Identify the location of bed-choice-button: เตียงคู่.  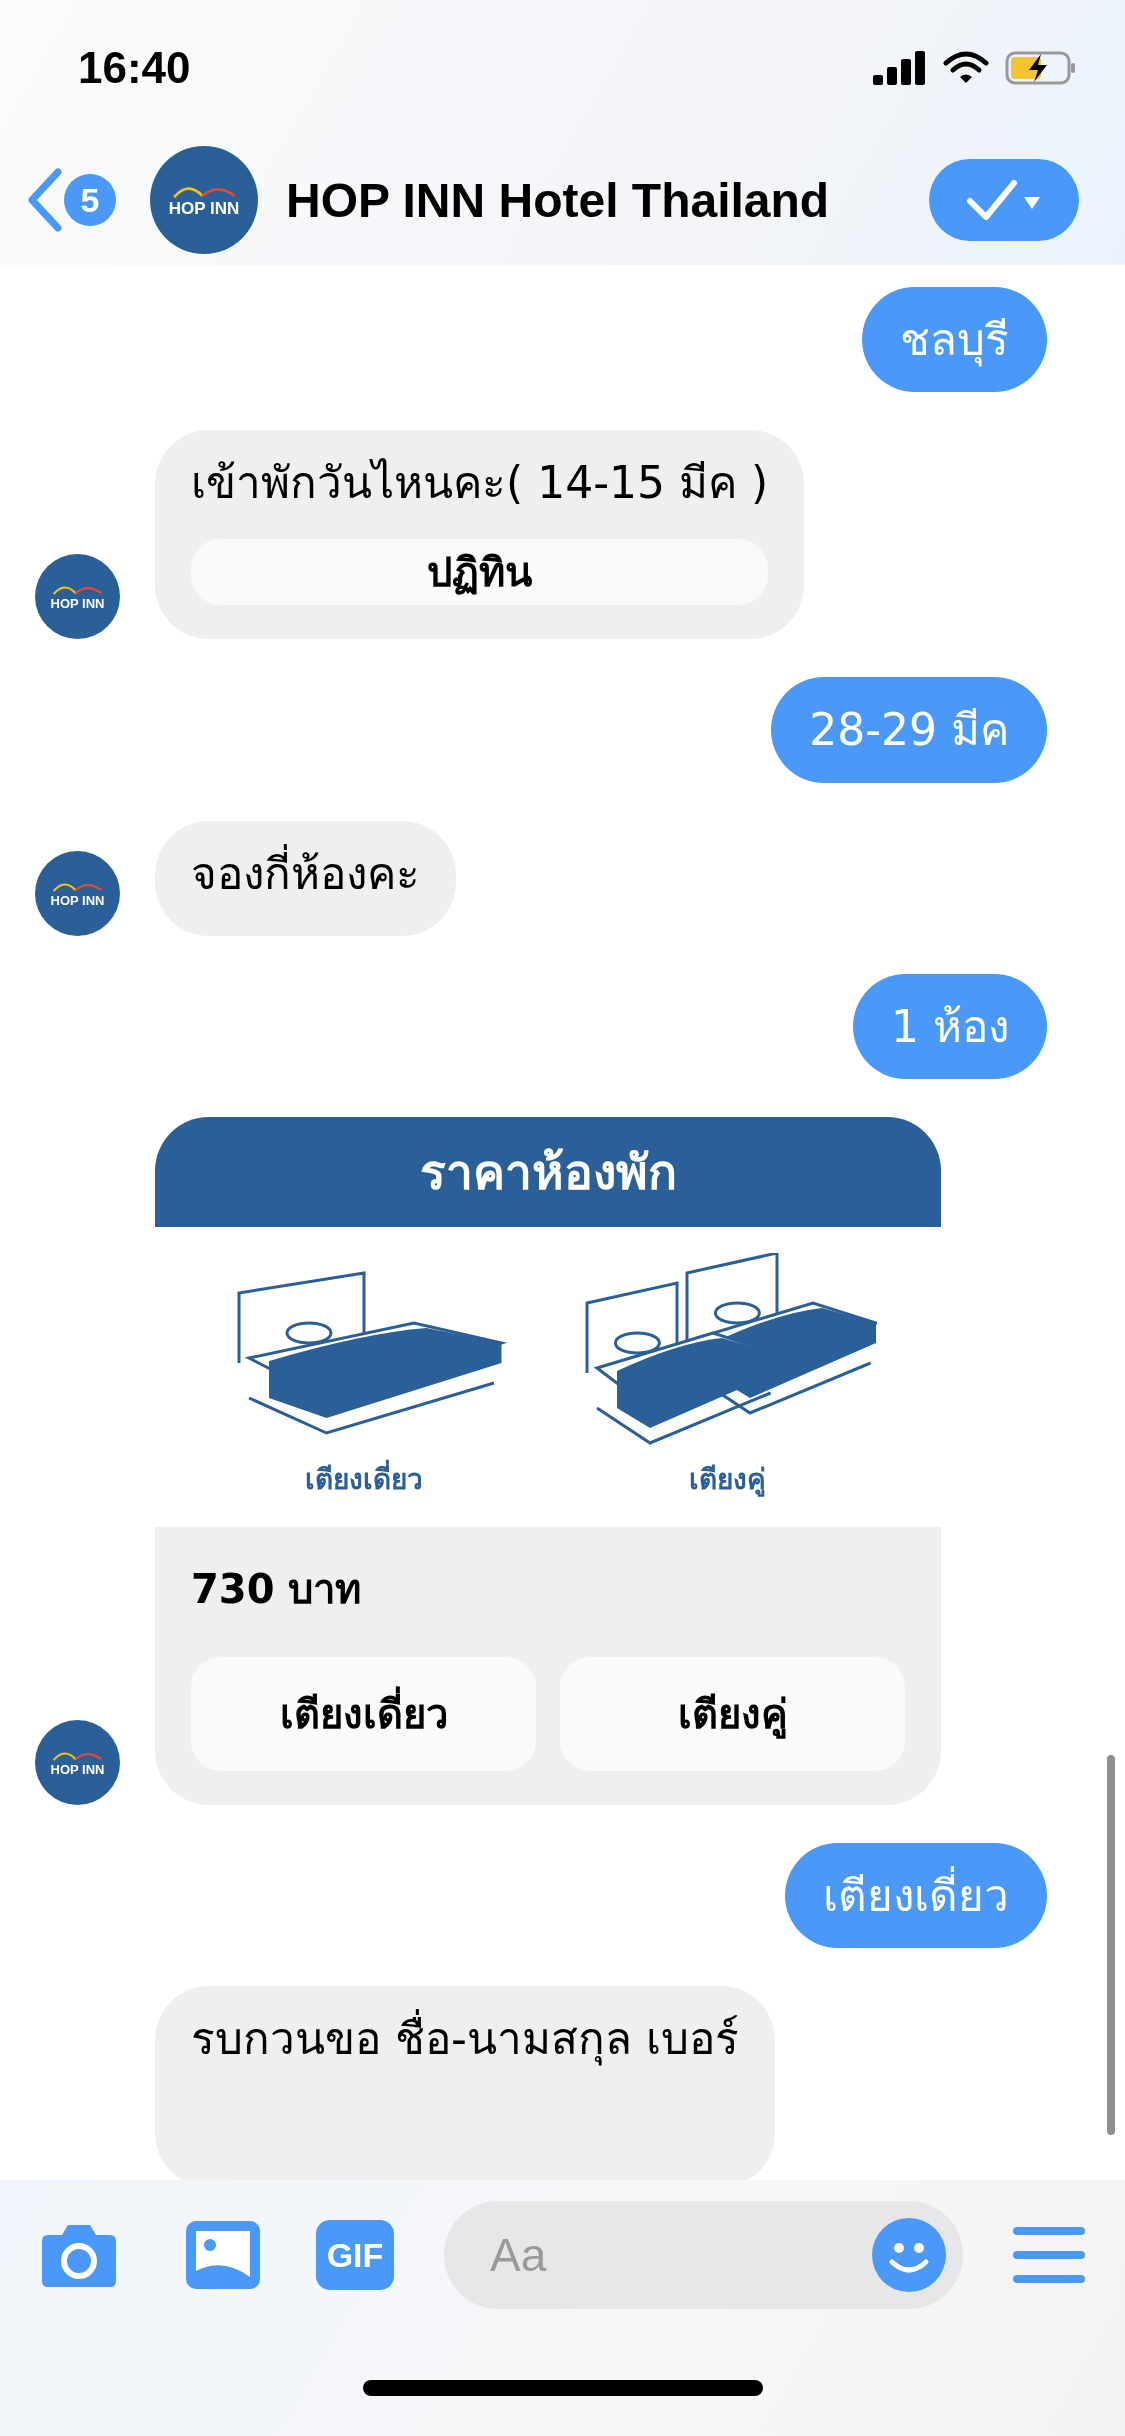
(732, 1713).